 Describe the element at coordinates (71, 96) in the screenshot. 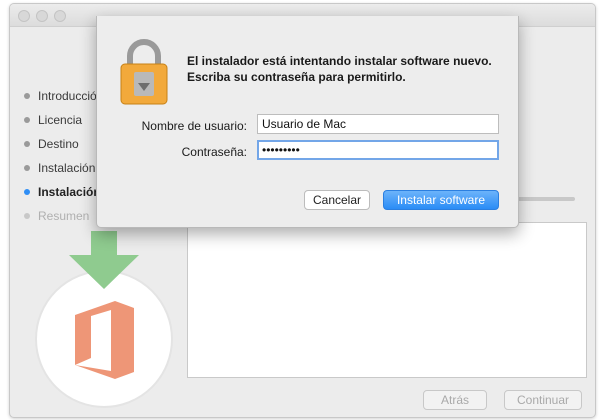

I see `step-label: Introducción` at that location.